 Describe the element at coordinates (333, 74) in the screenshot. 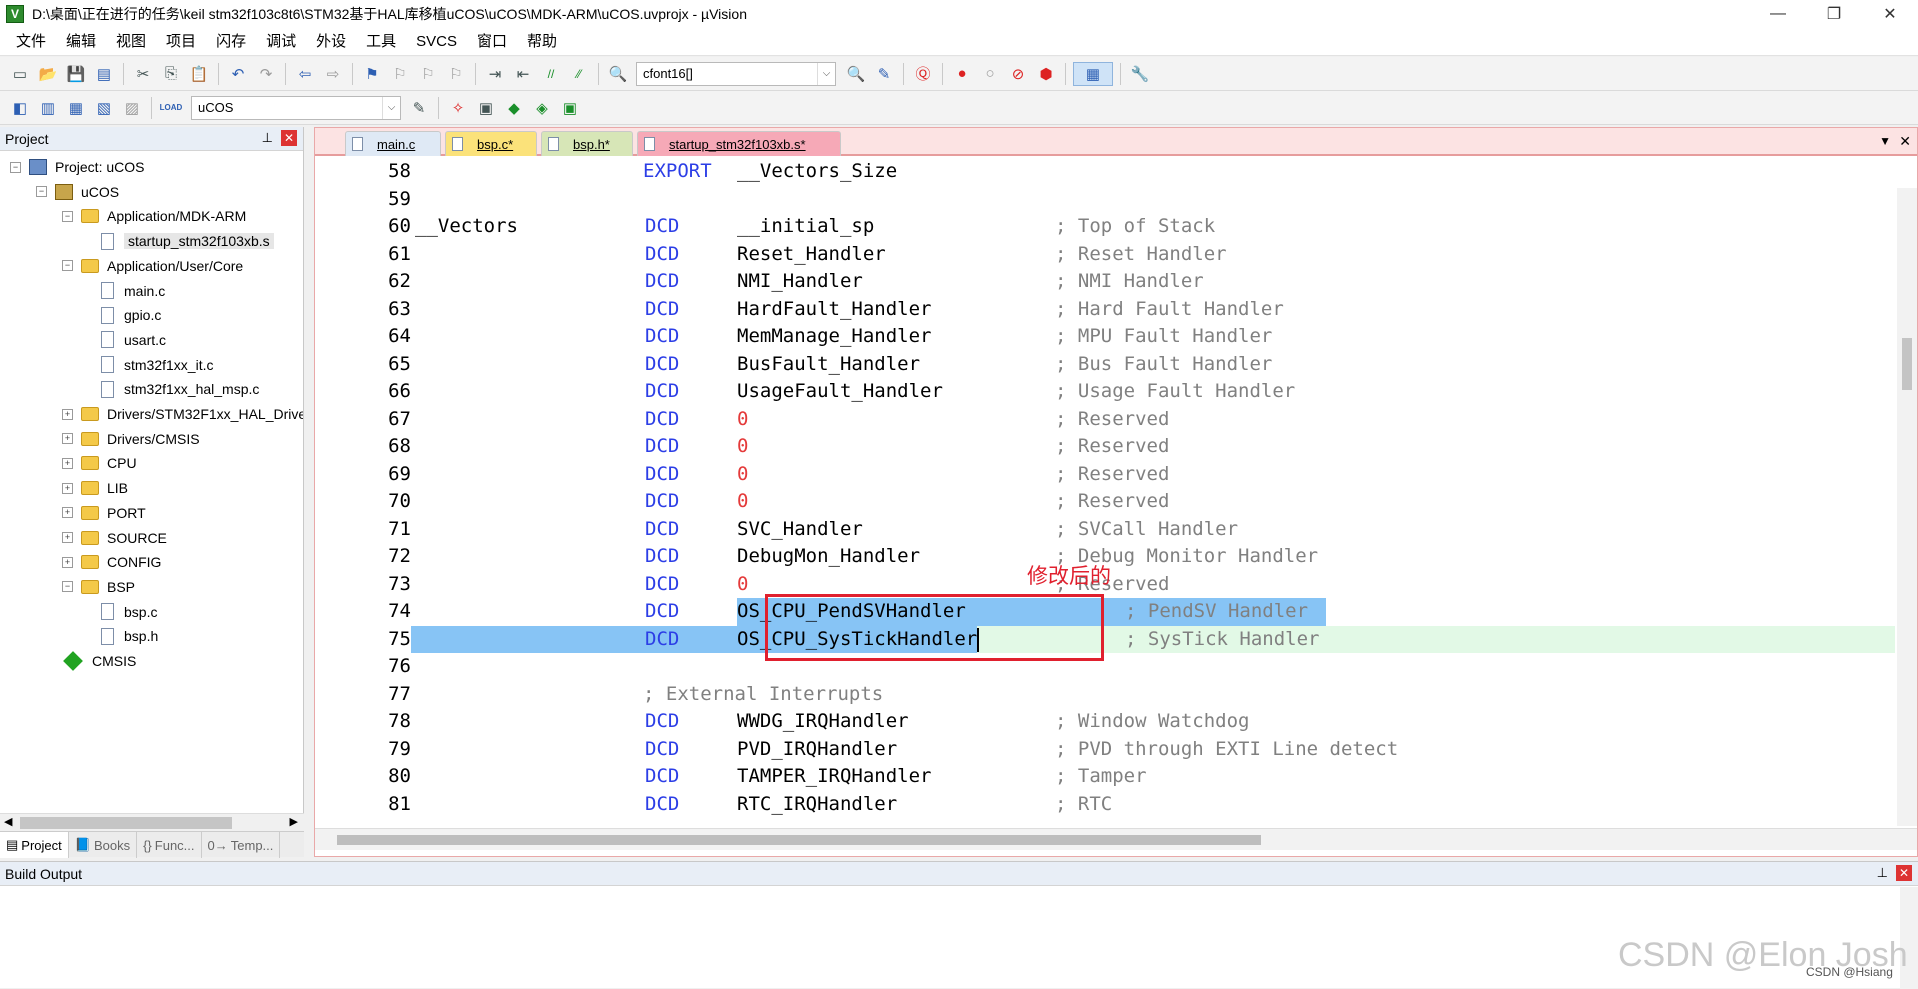

I see `navigate-forward-icon: ⇨` at that location.